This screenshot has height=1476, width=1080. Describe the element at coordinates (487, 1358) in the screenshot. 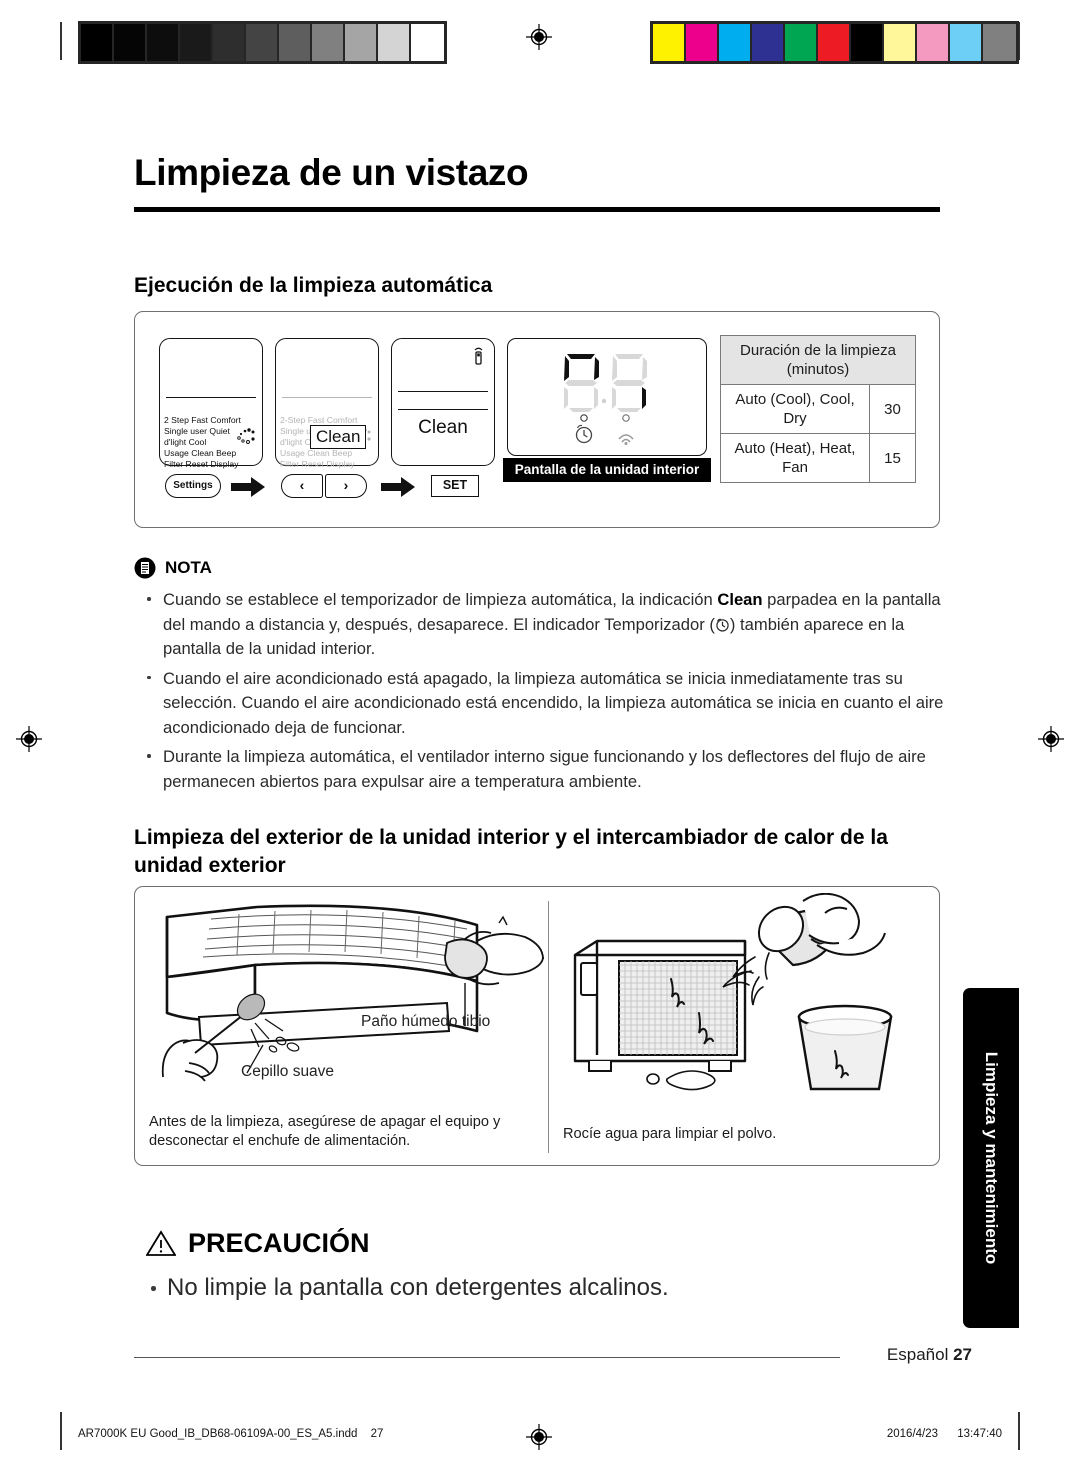

I see `footer-rule` at that location.